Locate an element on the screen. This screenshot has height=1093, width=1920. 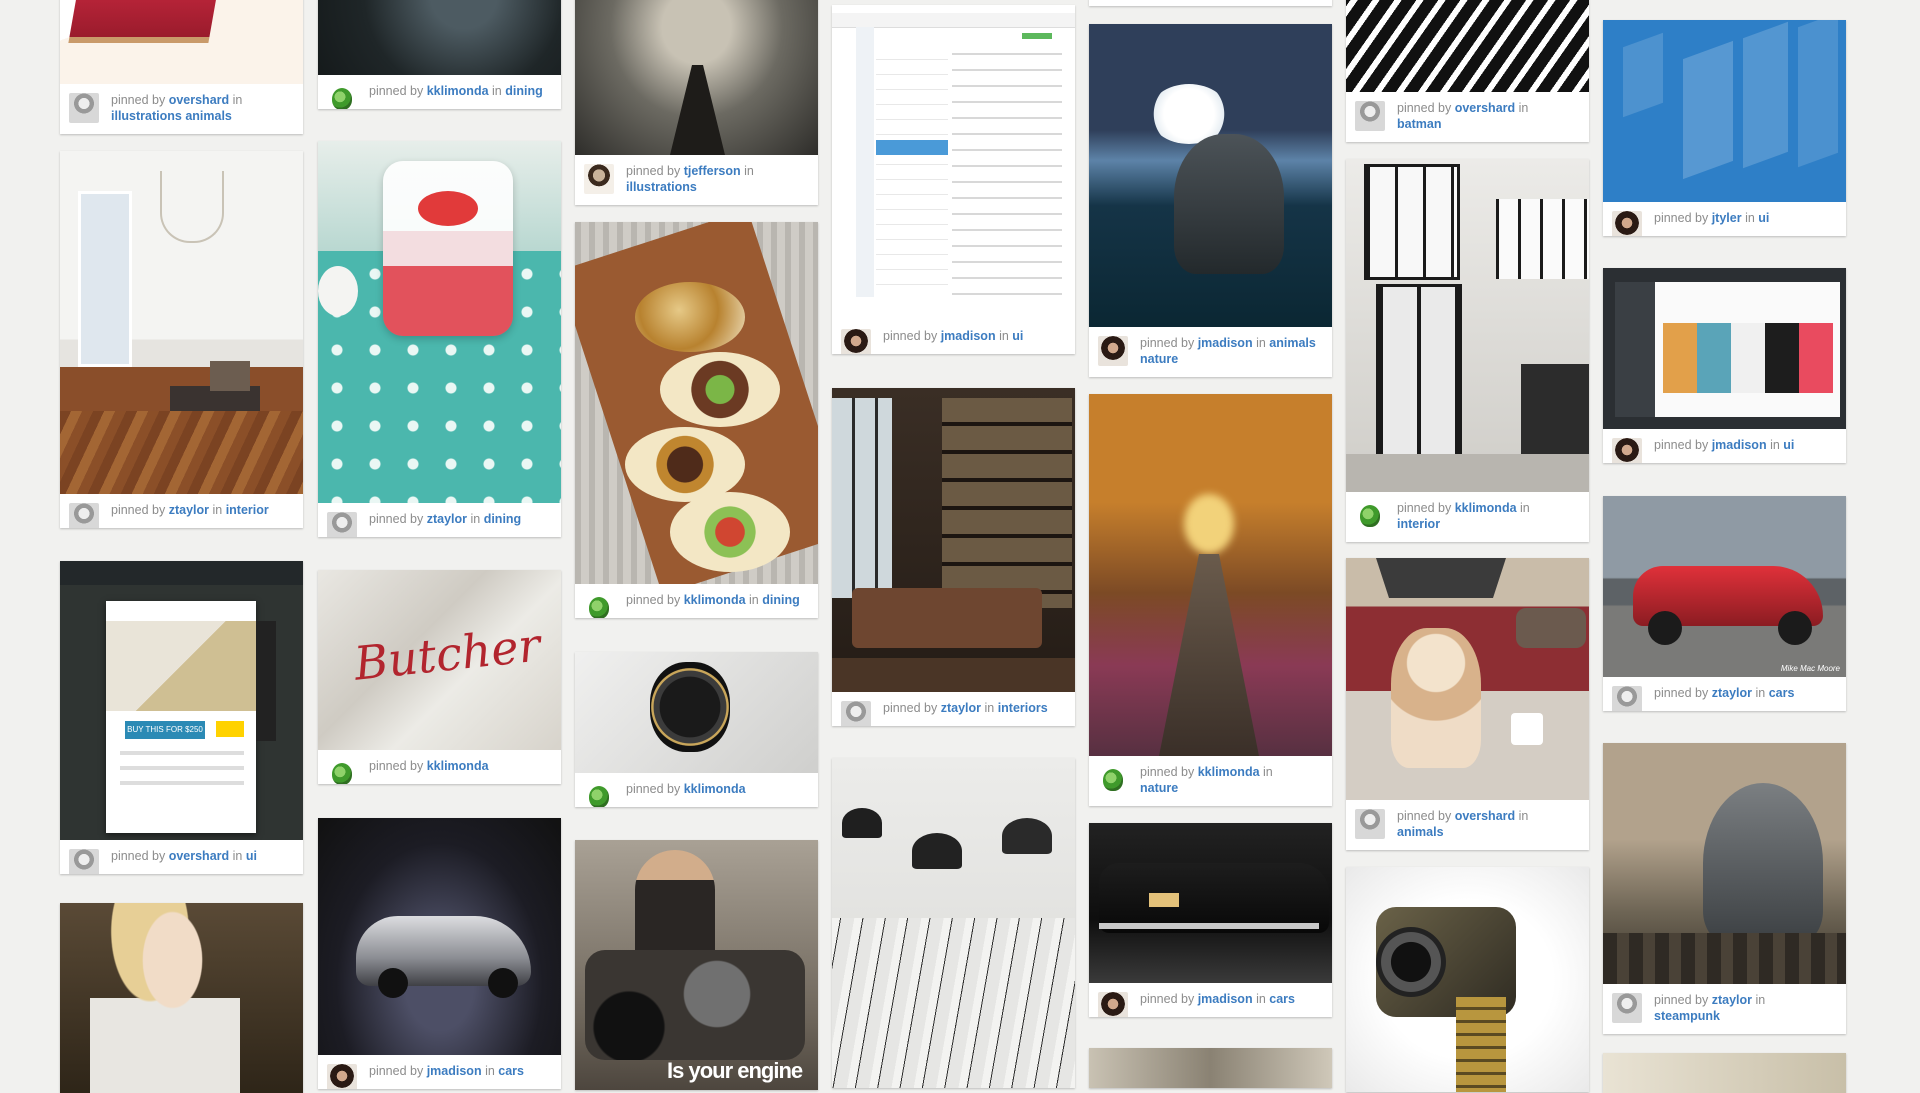
pin-card: Is your engine is located at coordinates (696, 965).